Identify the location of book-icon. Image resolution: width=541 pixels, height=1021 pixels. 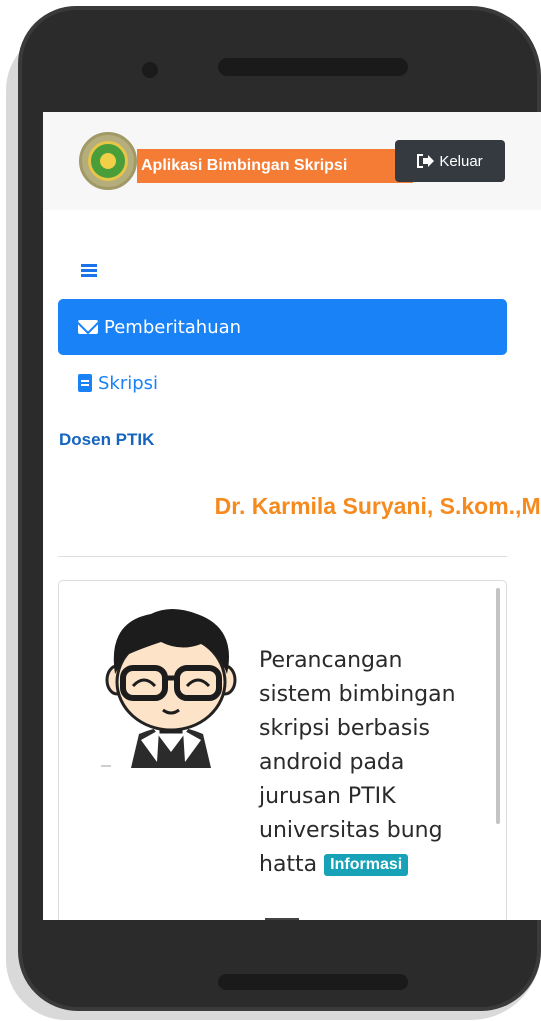
(85, 383).